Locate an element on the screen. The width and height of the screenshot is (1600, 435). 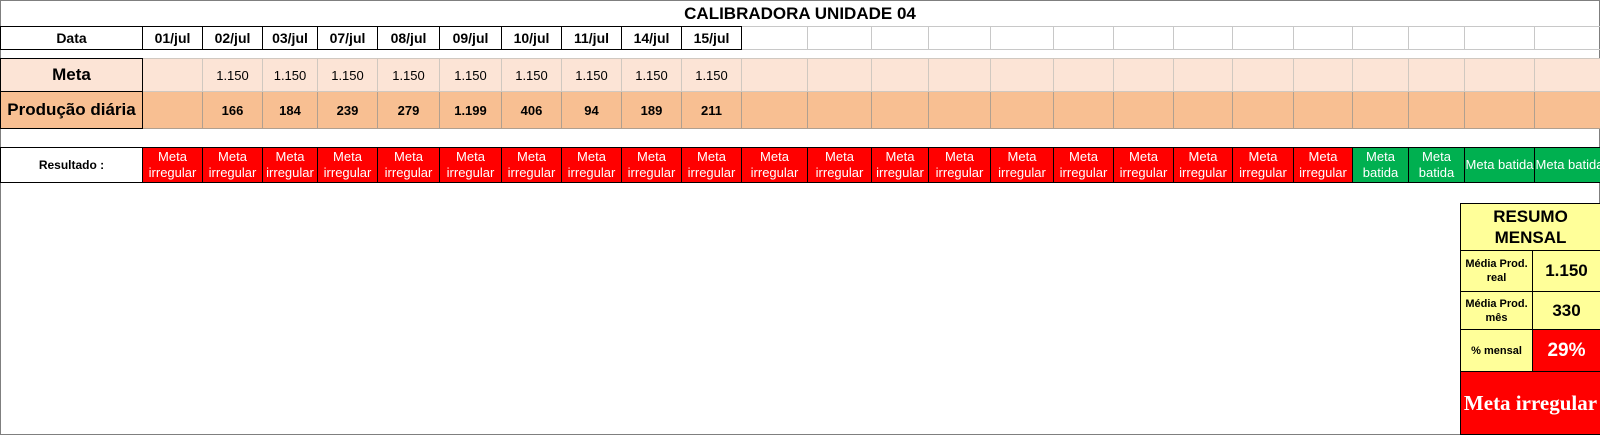
pct-mensal-value: 29% is located at coordinates (1566, 350).